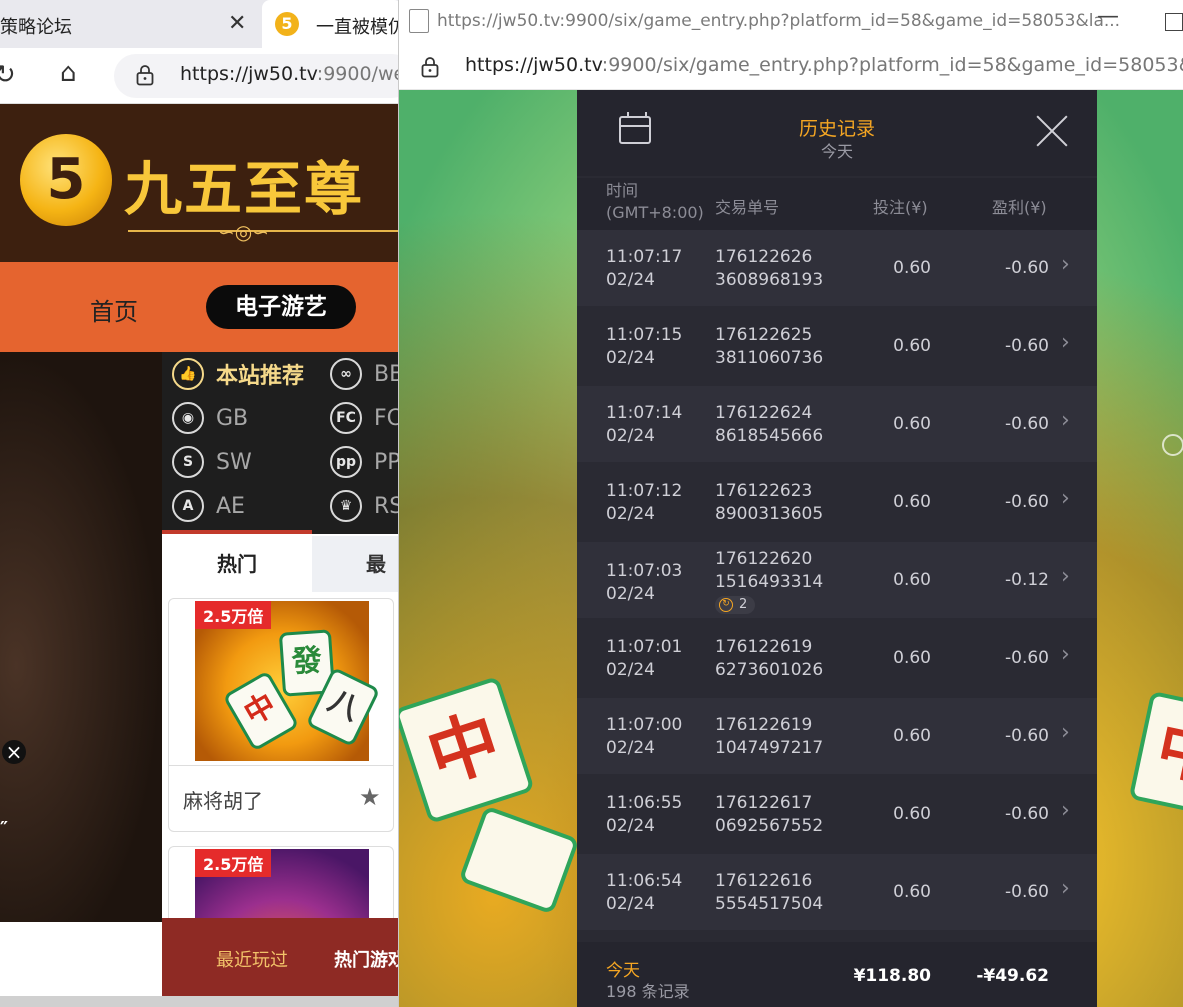  I want to click on column-bet: 投注(¥), so click(900, 207).